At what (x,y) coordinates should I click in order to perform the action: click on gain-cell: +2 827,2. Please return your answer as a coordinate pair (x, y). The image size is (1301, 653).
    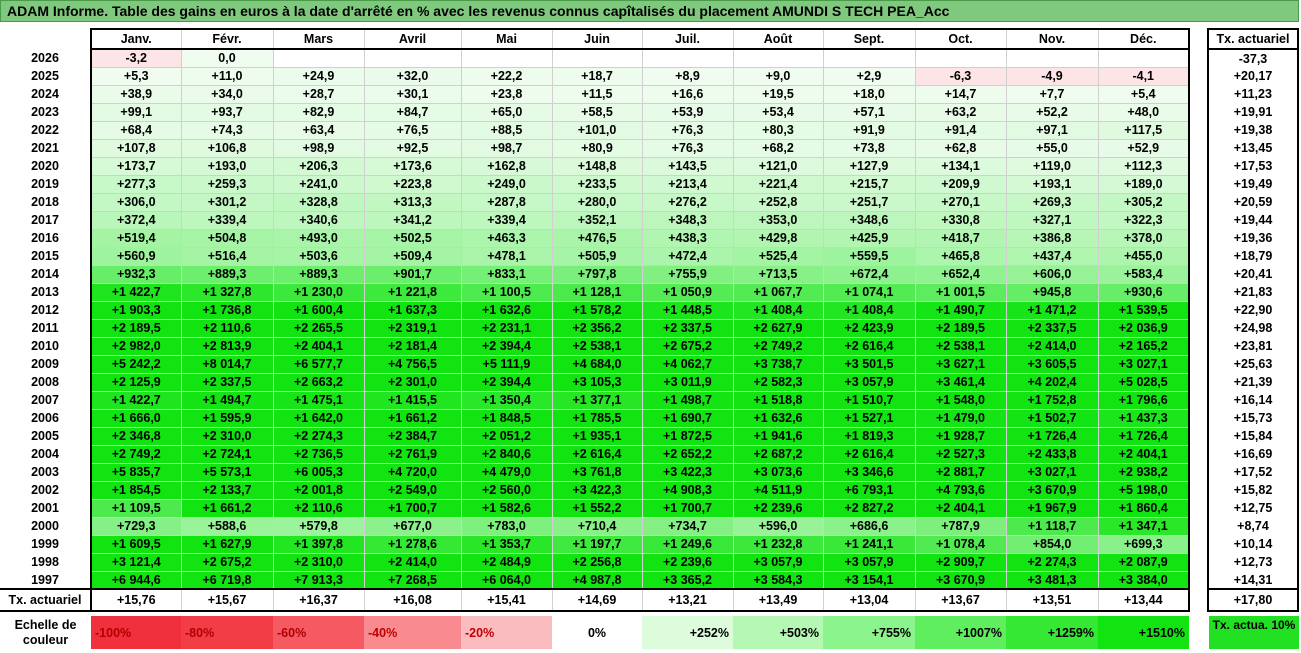
    Looking at the image, I should click on (869, 508).